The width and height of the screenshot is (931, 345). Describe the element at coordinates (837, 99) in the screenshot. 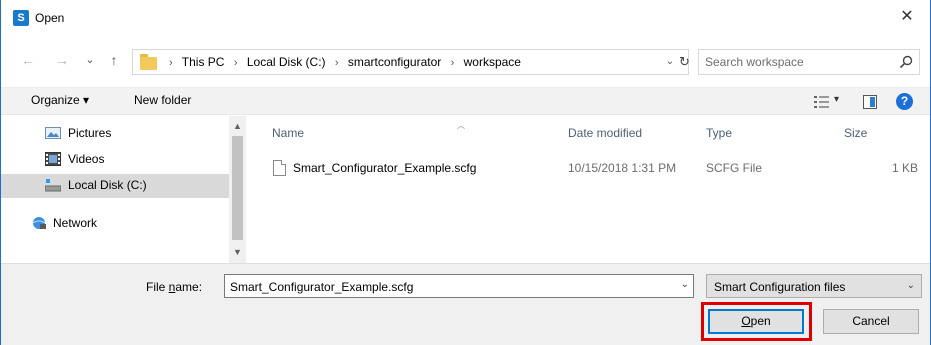

I see `chevron-down-icon: ▾` at that location.